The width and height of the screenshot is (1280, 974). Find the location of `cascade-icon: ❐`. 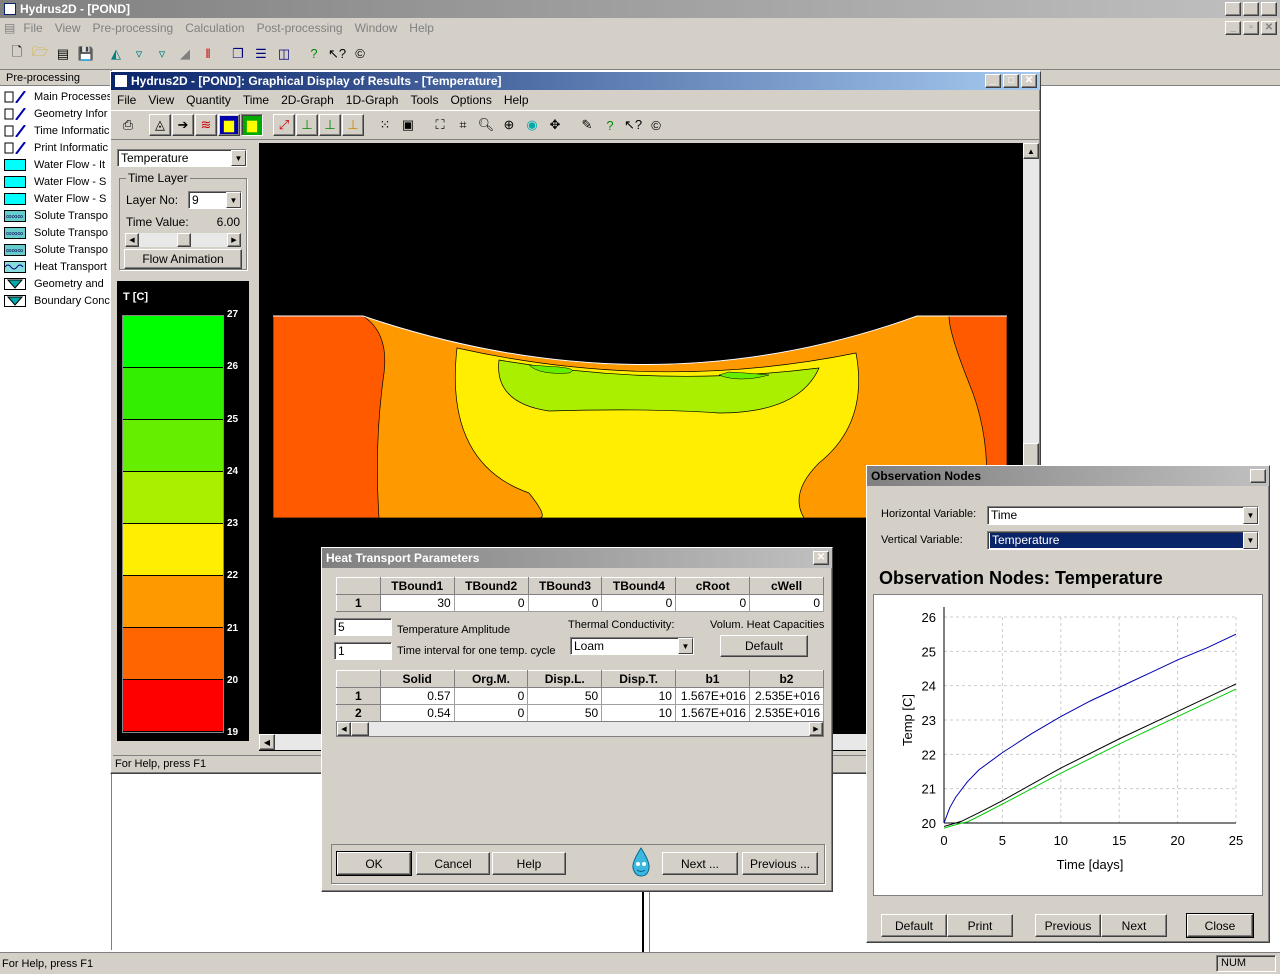

cascade-icon: ❐ is located at coordinates (238, 54).